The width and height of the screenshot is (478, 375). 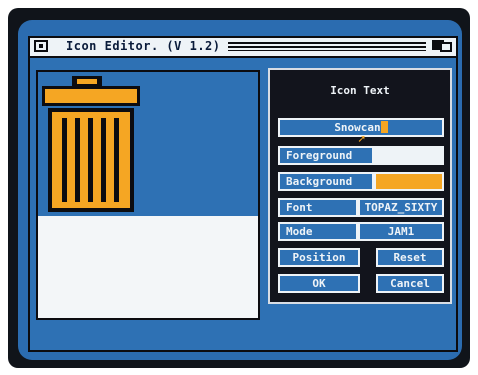 What do you see at coordinates (318, 207) in the screenshot?
I see `font-button: Font` at bounding box center [318, 207].